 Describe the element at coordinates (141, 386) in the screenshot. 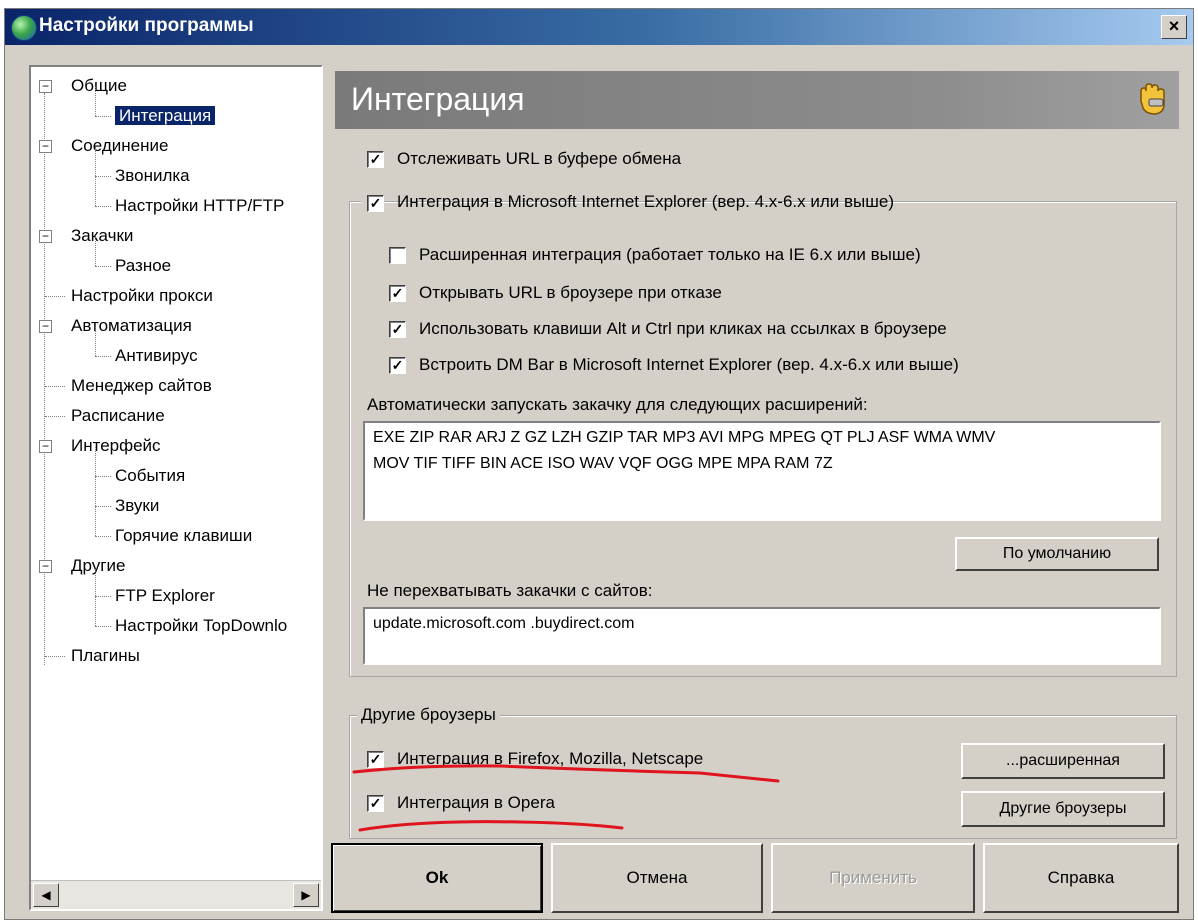

I see `tree-item: Менеджер сайтов` at that location.